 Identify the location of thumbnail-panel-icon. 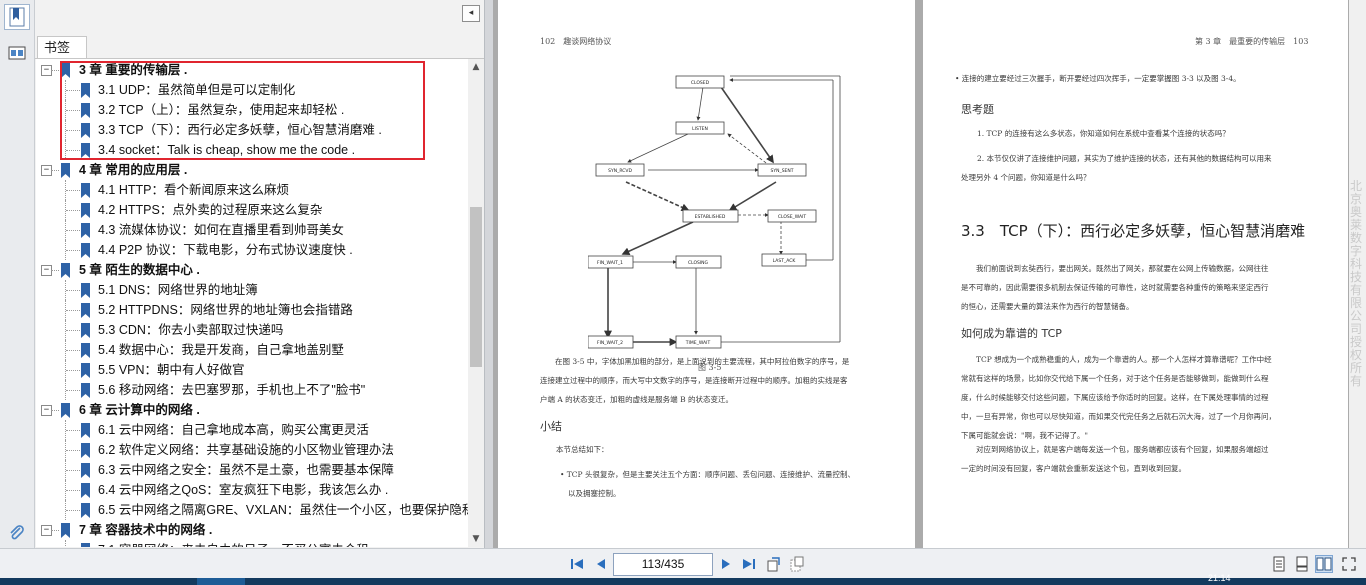
(17, 53).